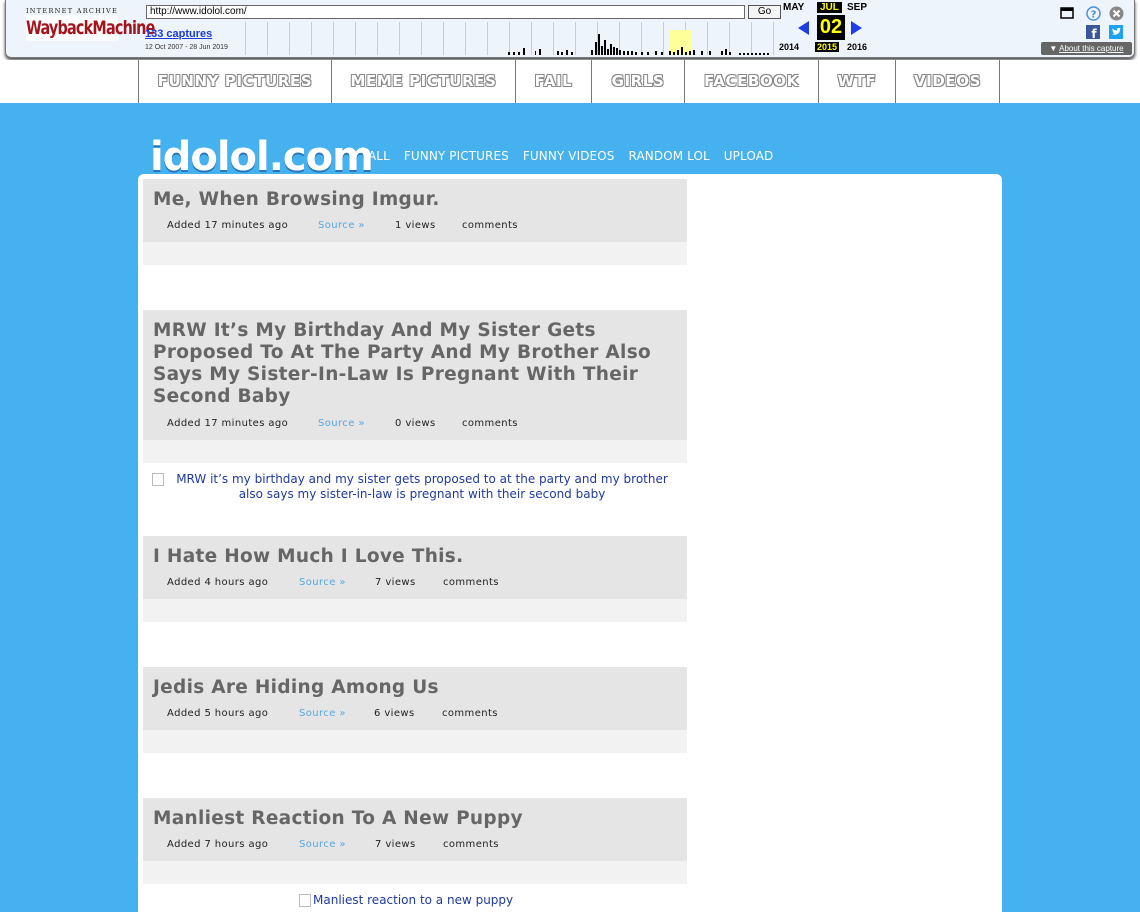 This screenshot has width=1140, height=912. I want to click on subnav-all: ALL, so click(379, 156).